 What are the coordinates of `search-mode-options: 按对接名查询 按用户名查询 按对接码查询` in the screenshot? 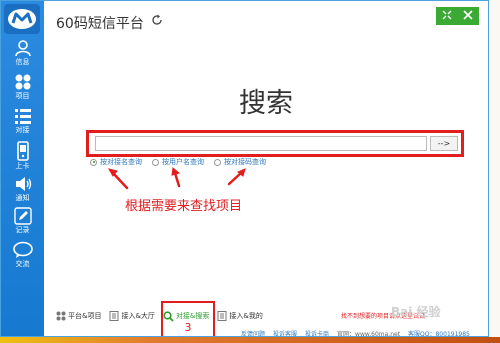 It's located at (178, 162).